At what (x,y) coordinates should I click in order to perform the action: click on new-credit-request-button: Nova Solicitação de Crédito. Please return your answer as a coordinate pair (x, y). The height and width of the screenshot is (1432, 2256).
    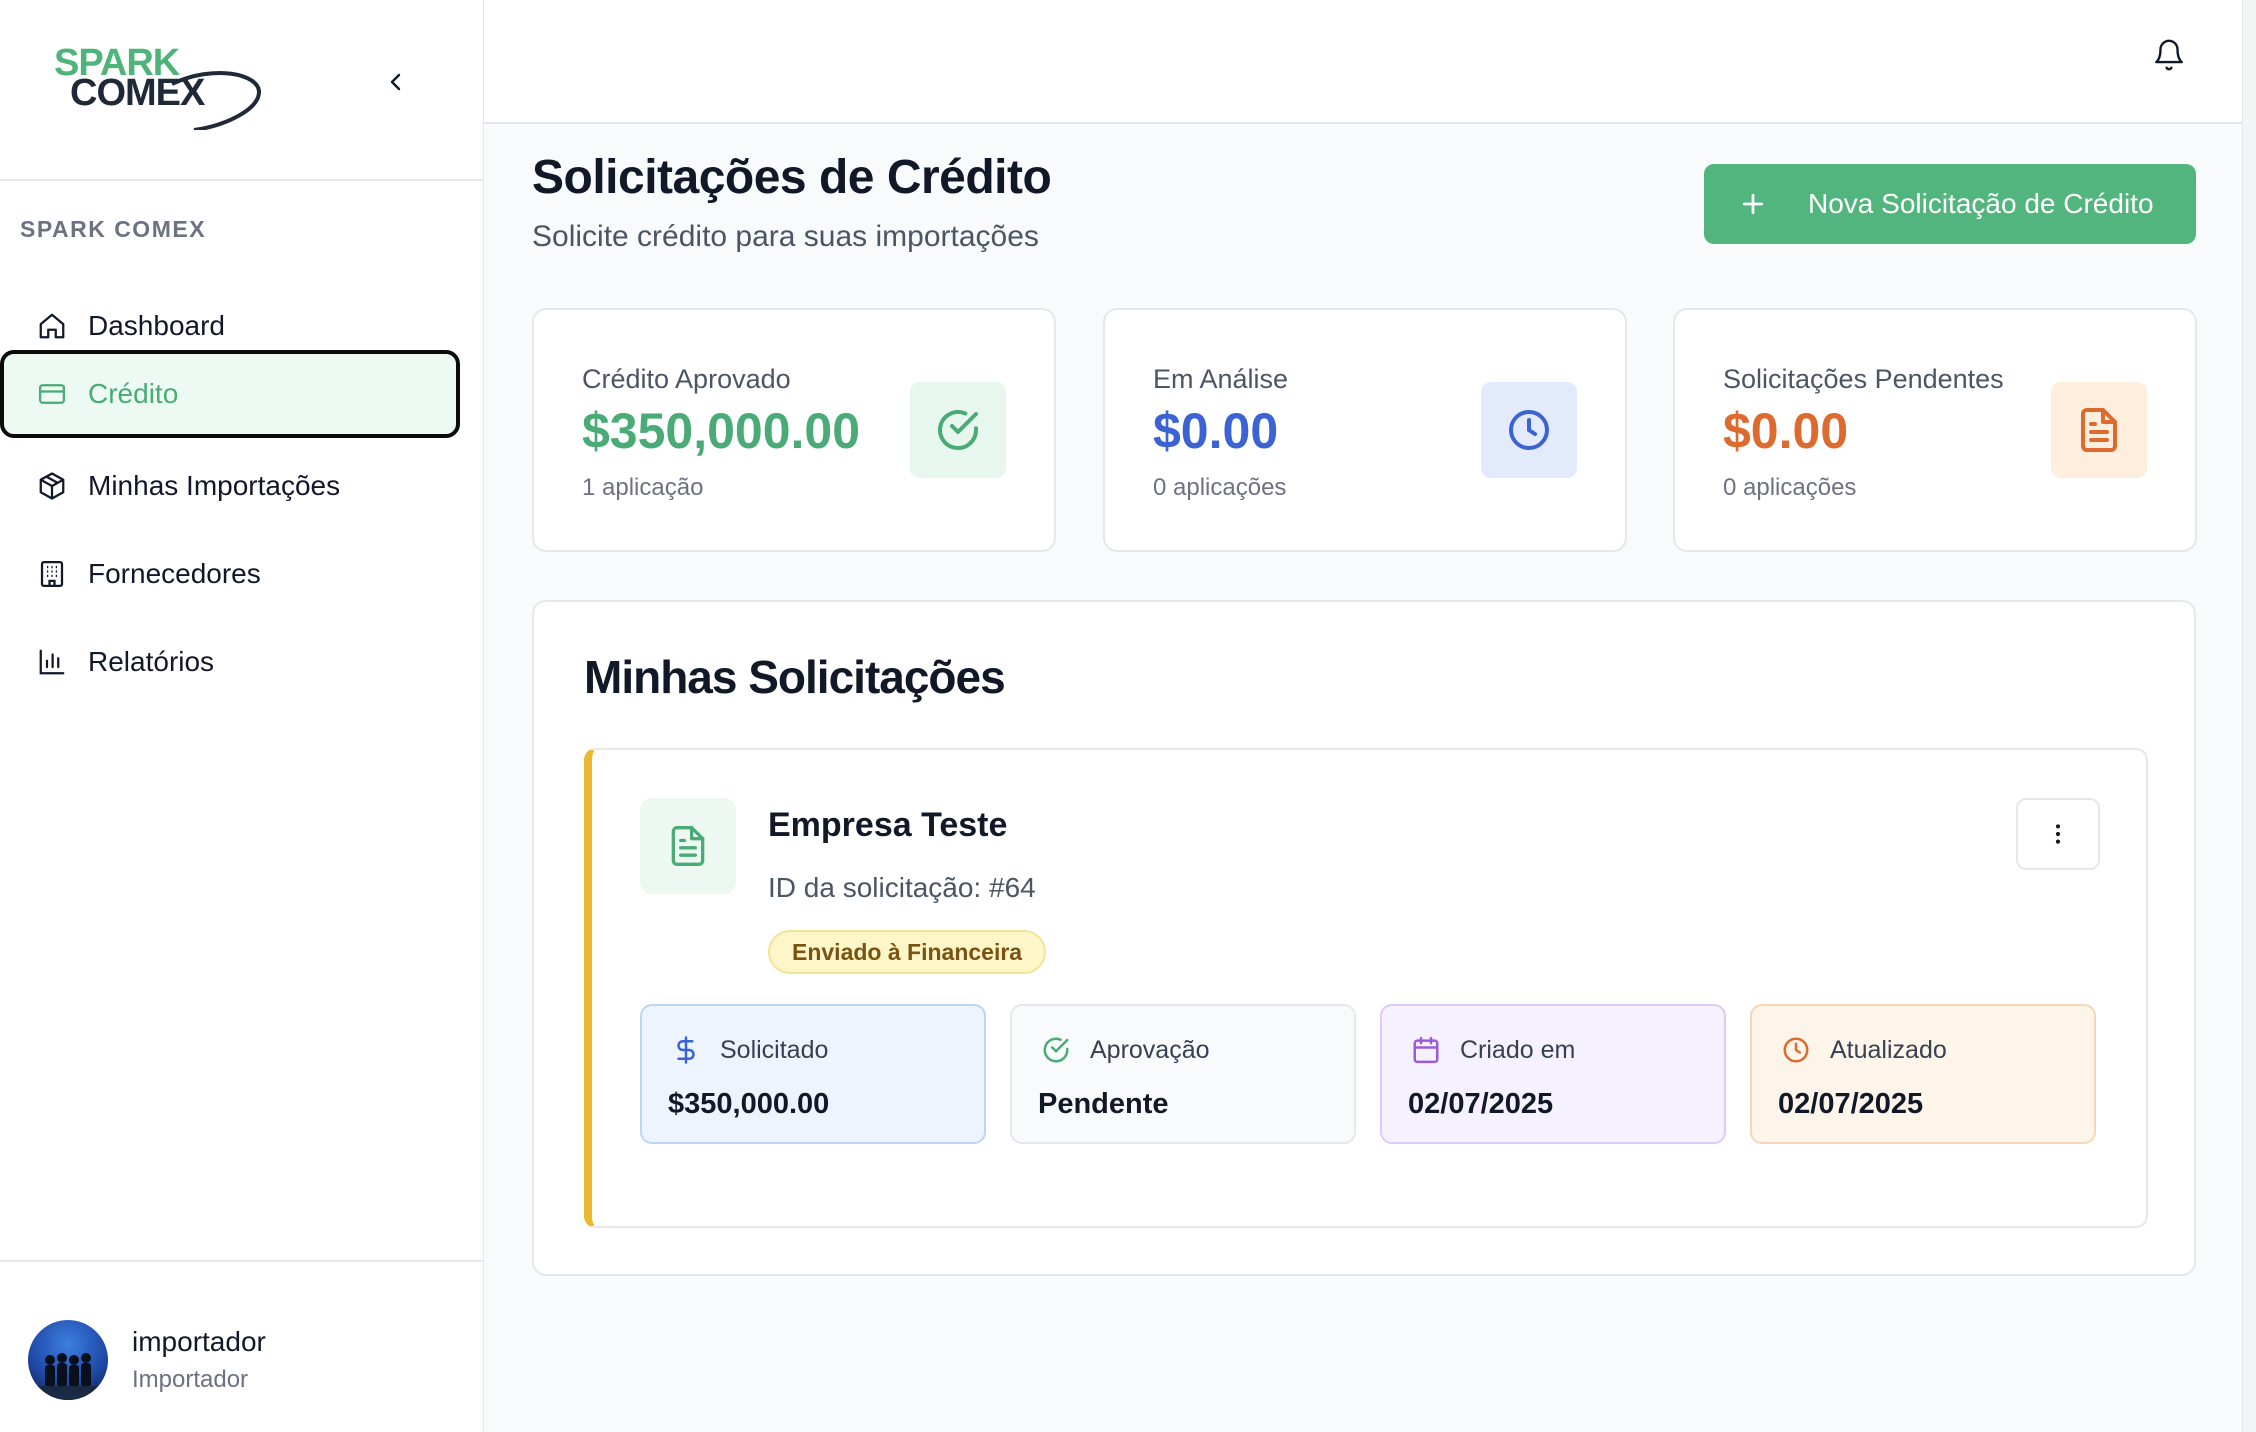
    Looking at the image, I should click on (1950, 204).